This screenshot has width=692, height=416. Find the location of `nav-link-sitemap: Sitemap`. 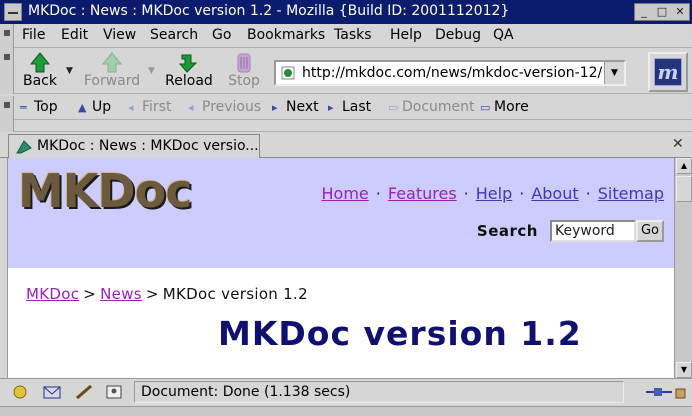

nav-link-sitemap: Sitemap is located at coordinates (631, 193).